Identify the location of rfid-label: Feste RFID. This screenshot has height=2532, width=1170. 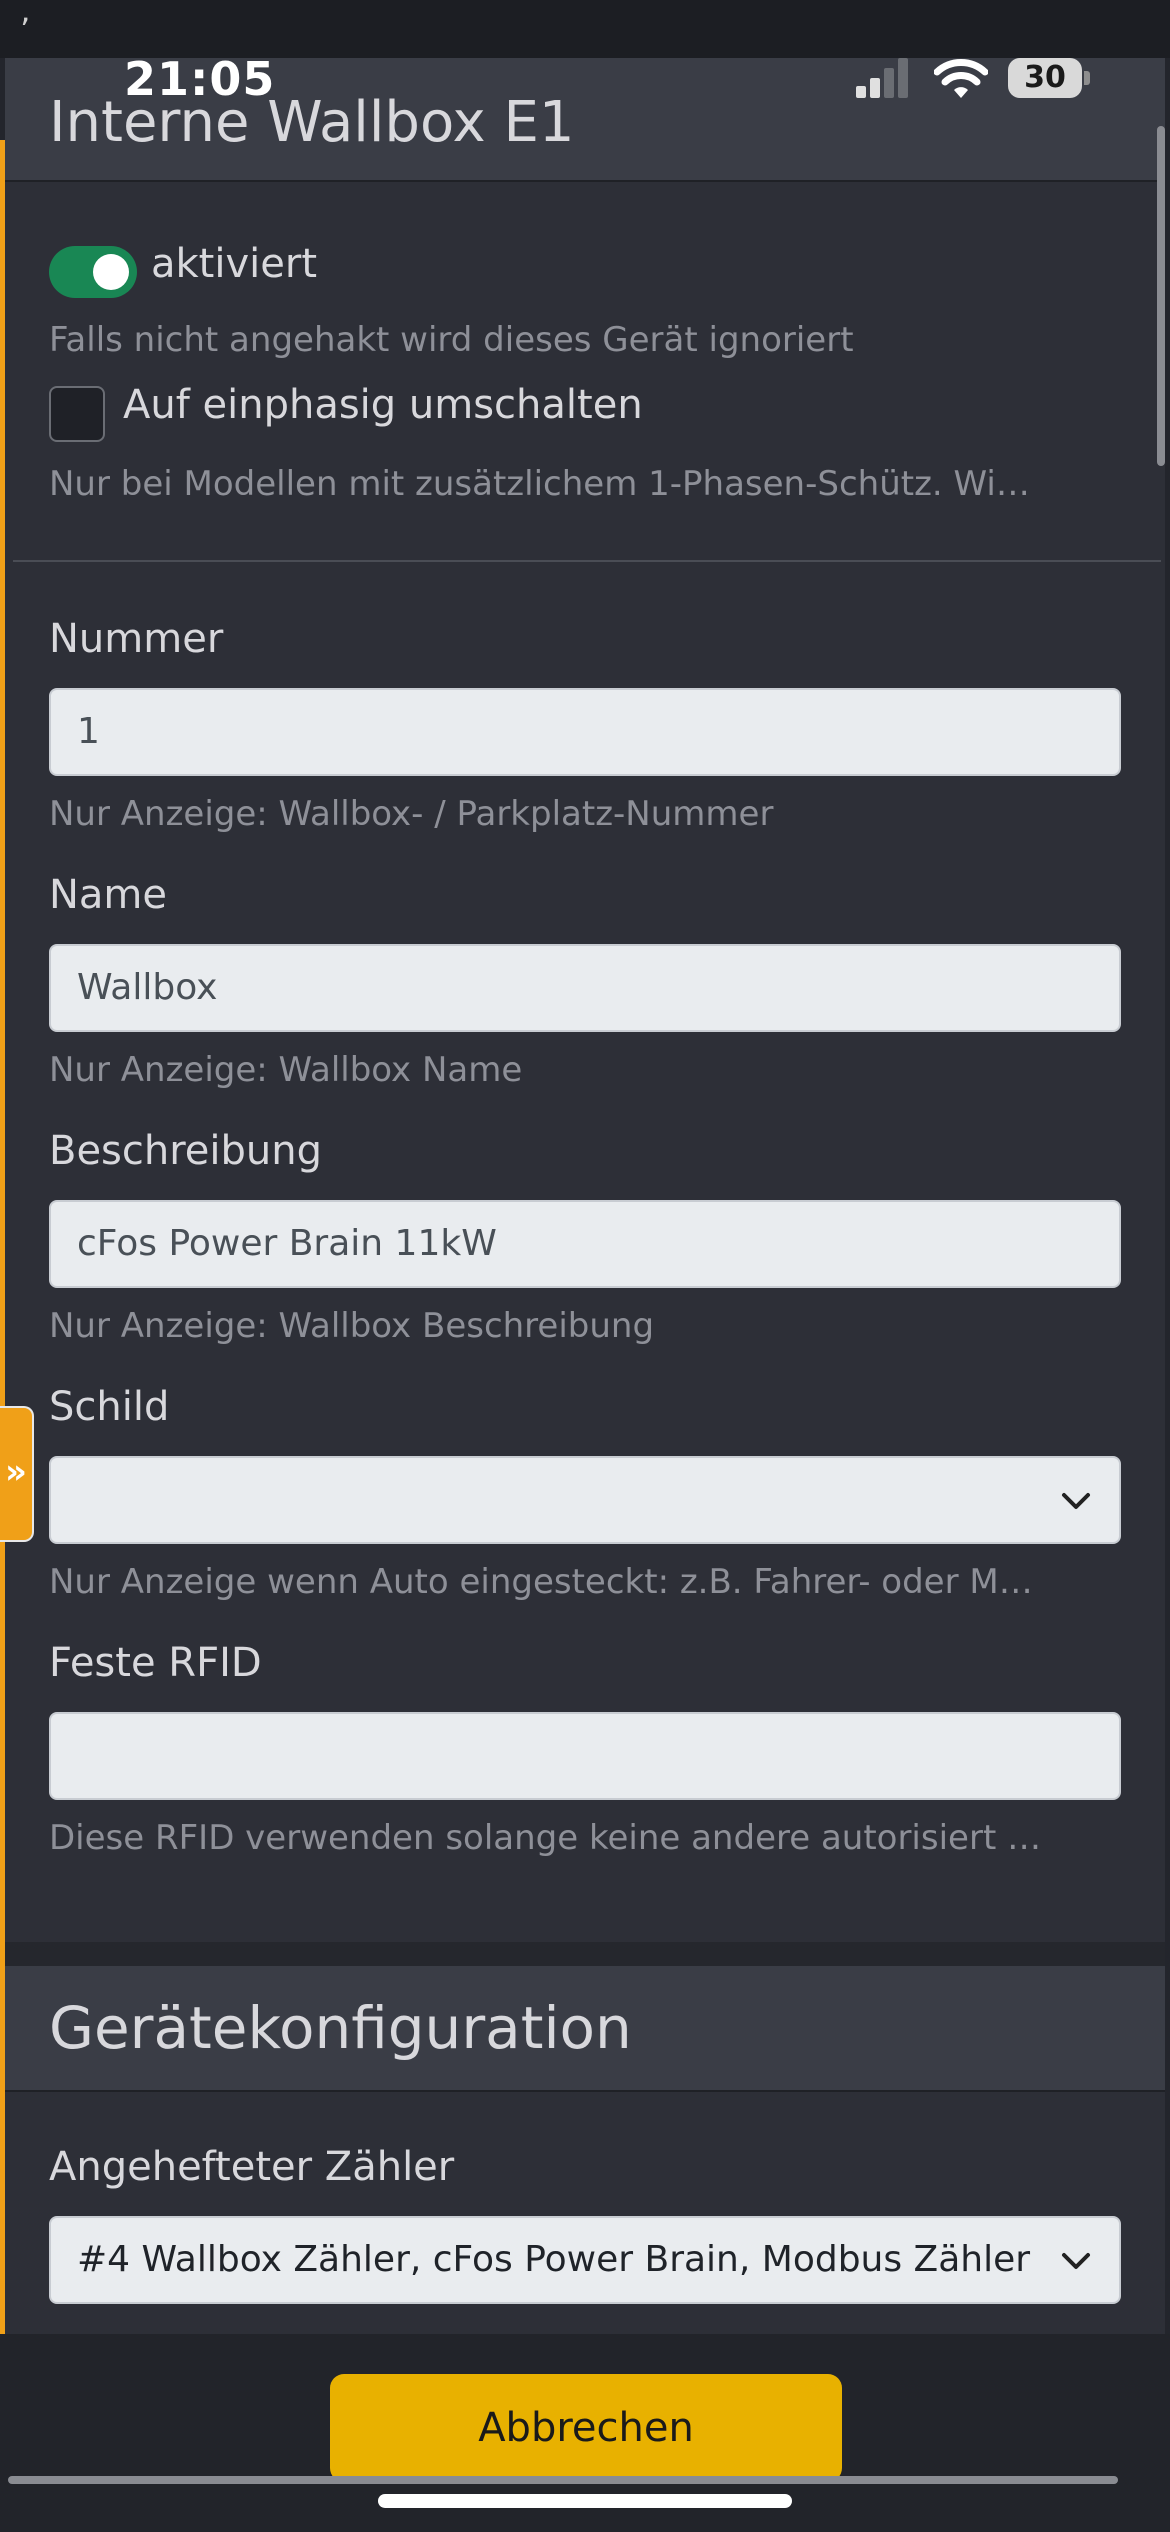
(155, 1663).